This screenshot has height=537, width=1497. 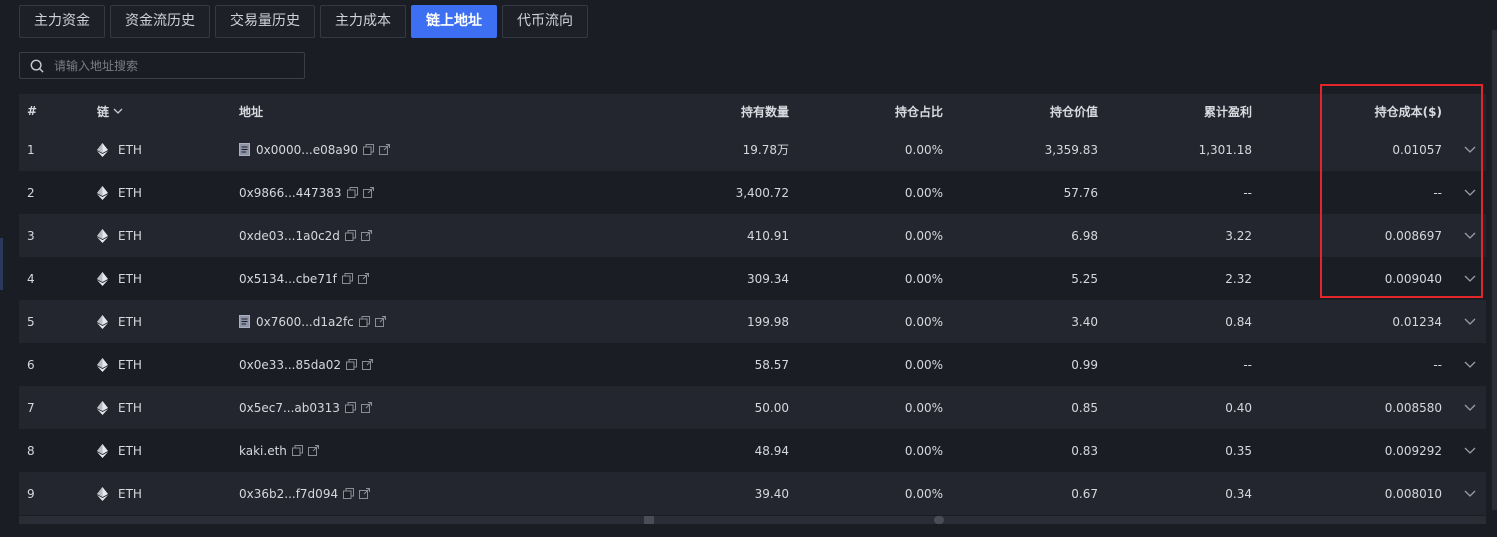 What do you see at coordinates (263, 451) in the screenshot?
I see `address-link: kaki.eth` at bounding box center [263, 451].